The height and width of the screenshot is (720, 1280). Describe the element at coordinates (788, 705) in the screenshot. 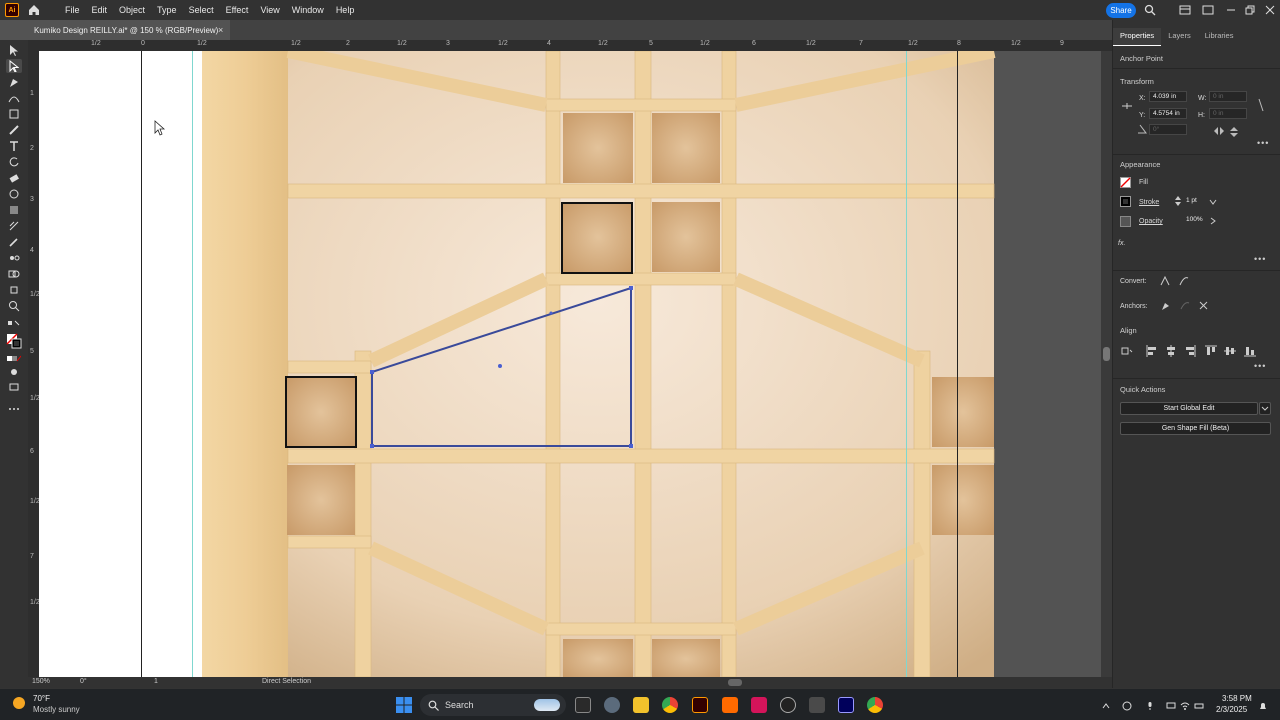

I see `circular-app-icon` at that location.